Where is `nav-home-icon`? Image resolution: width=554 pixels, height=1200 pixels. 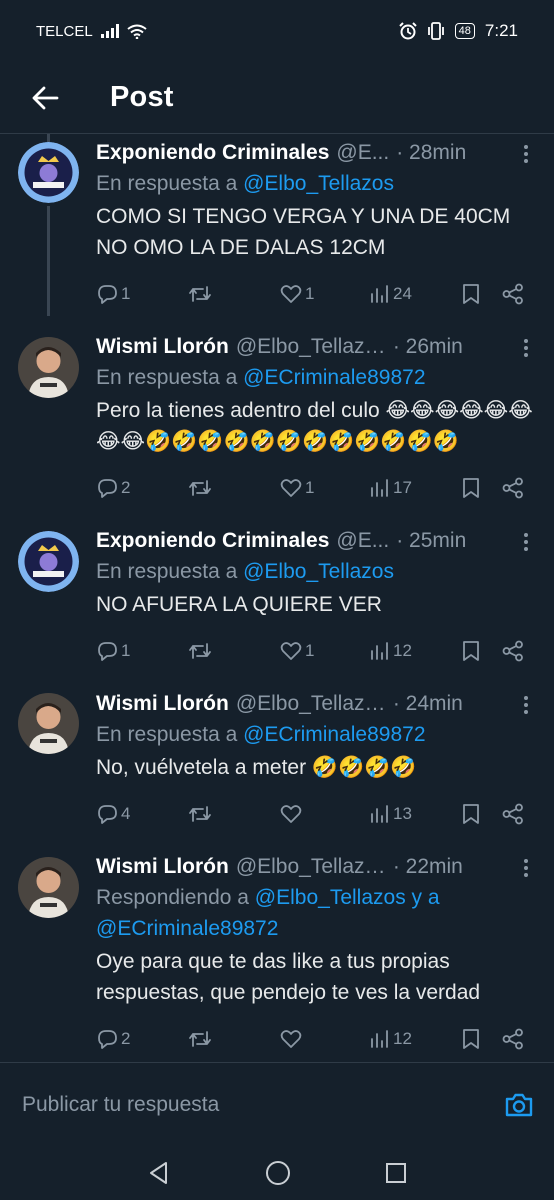 nav-home-icon is located at coordinates (278, 1173).